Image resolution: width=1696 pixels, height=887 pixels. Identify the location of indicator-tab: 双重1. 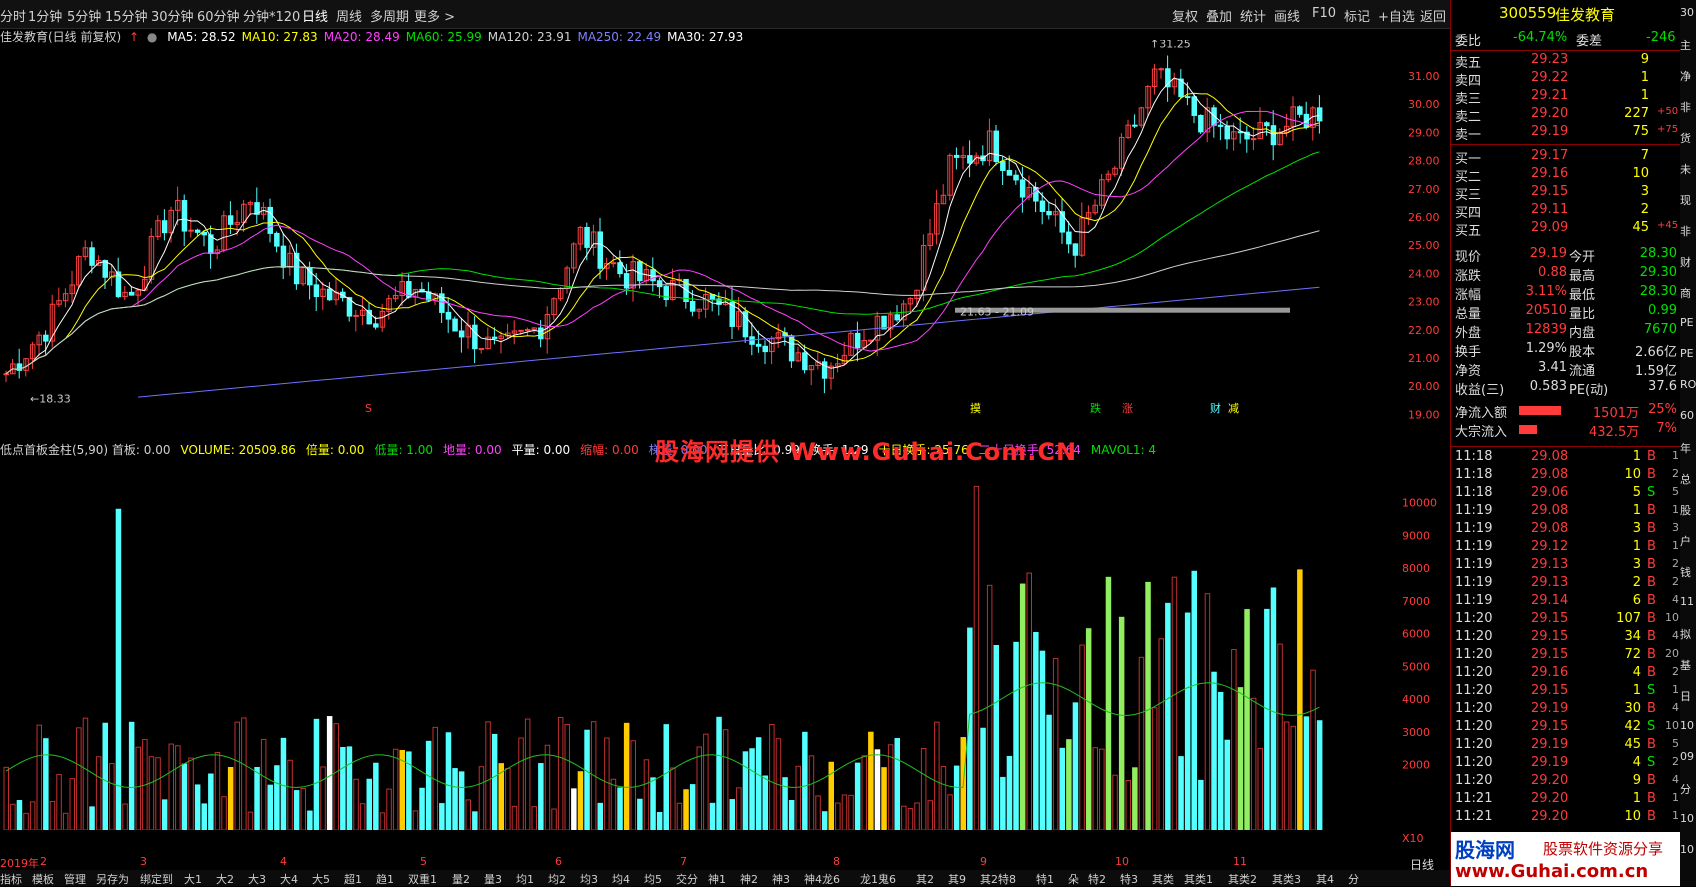
(422, 879).